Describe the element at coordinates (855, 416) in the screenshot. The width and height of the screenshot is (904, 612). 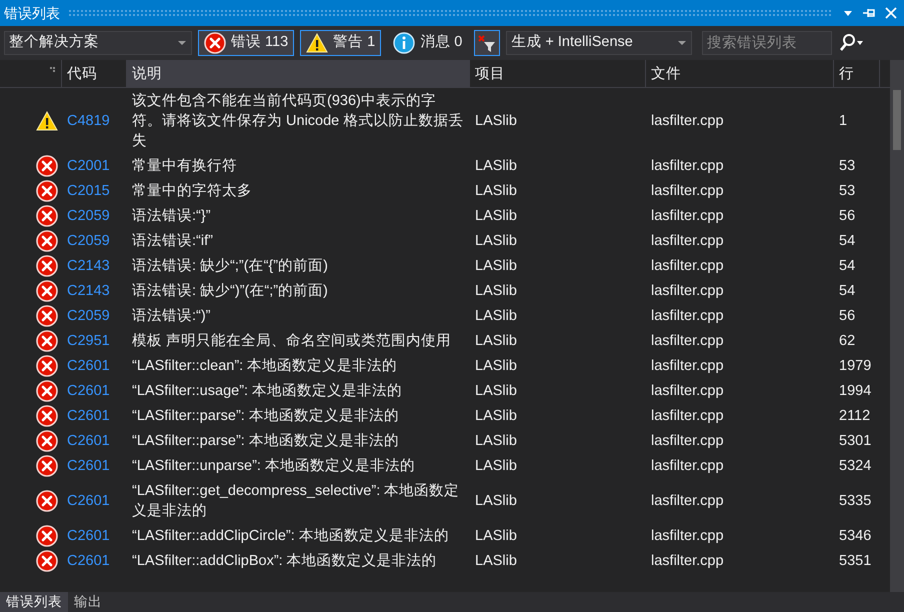
I see `line-cell-text: 2112` at that location.